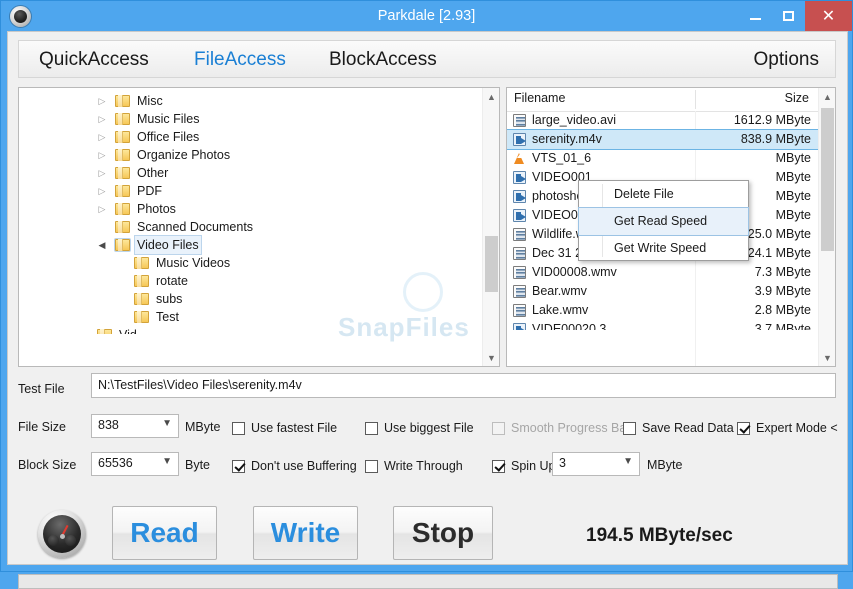  What do you see at coordinates (574, 120) in the screenshot?
I see `file-name: large_video.avi` at bounding box center [574, 120].